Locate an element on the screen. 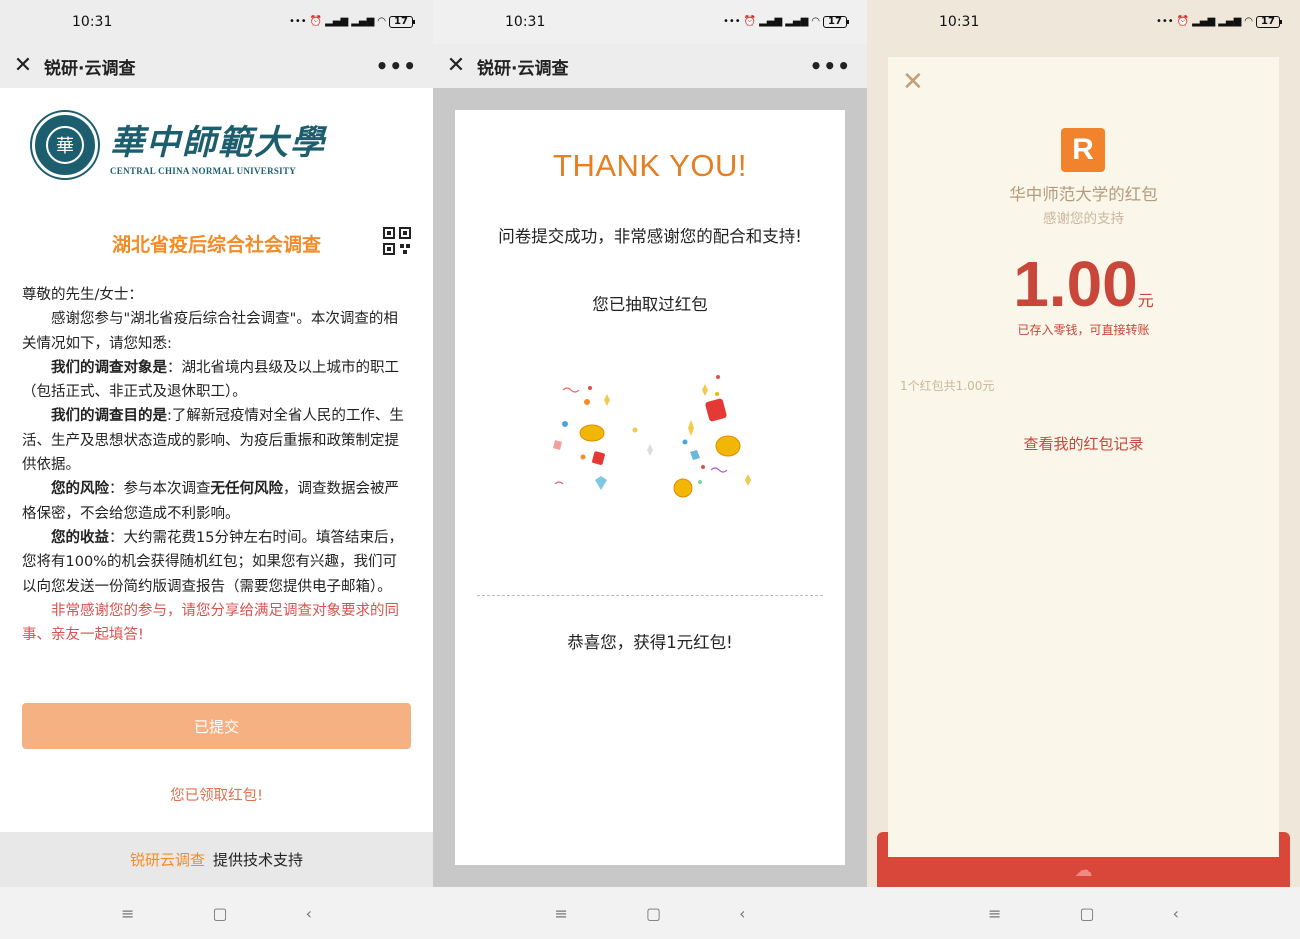 The image size is (1300, 939). packet-greeting: 感谢您的支持 is located at coordinates (1083, 219).